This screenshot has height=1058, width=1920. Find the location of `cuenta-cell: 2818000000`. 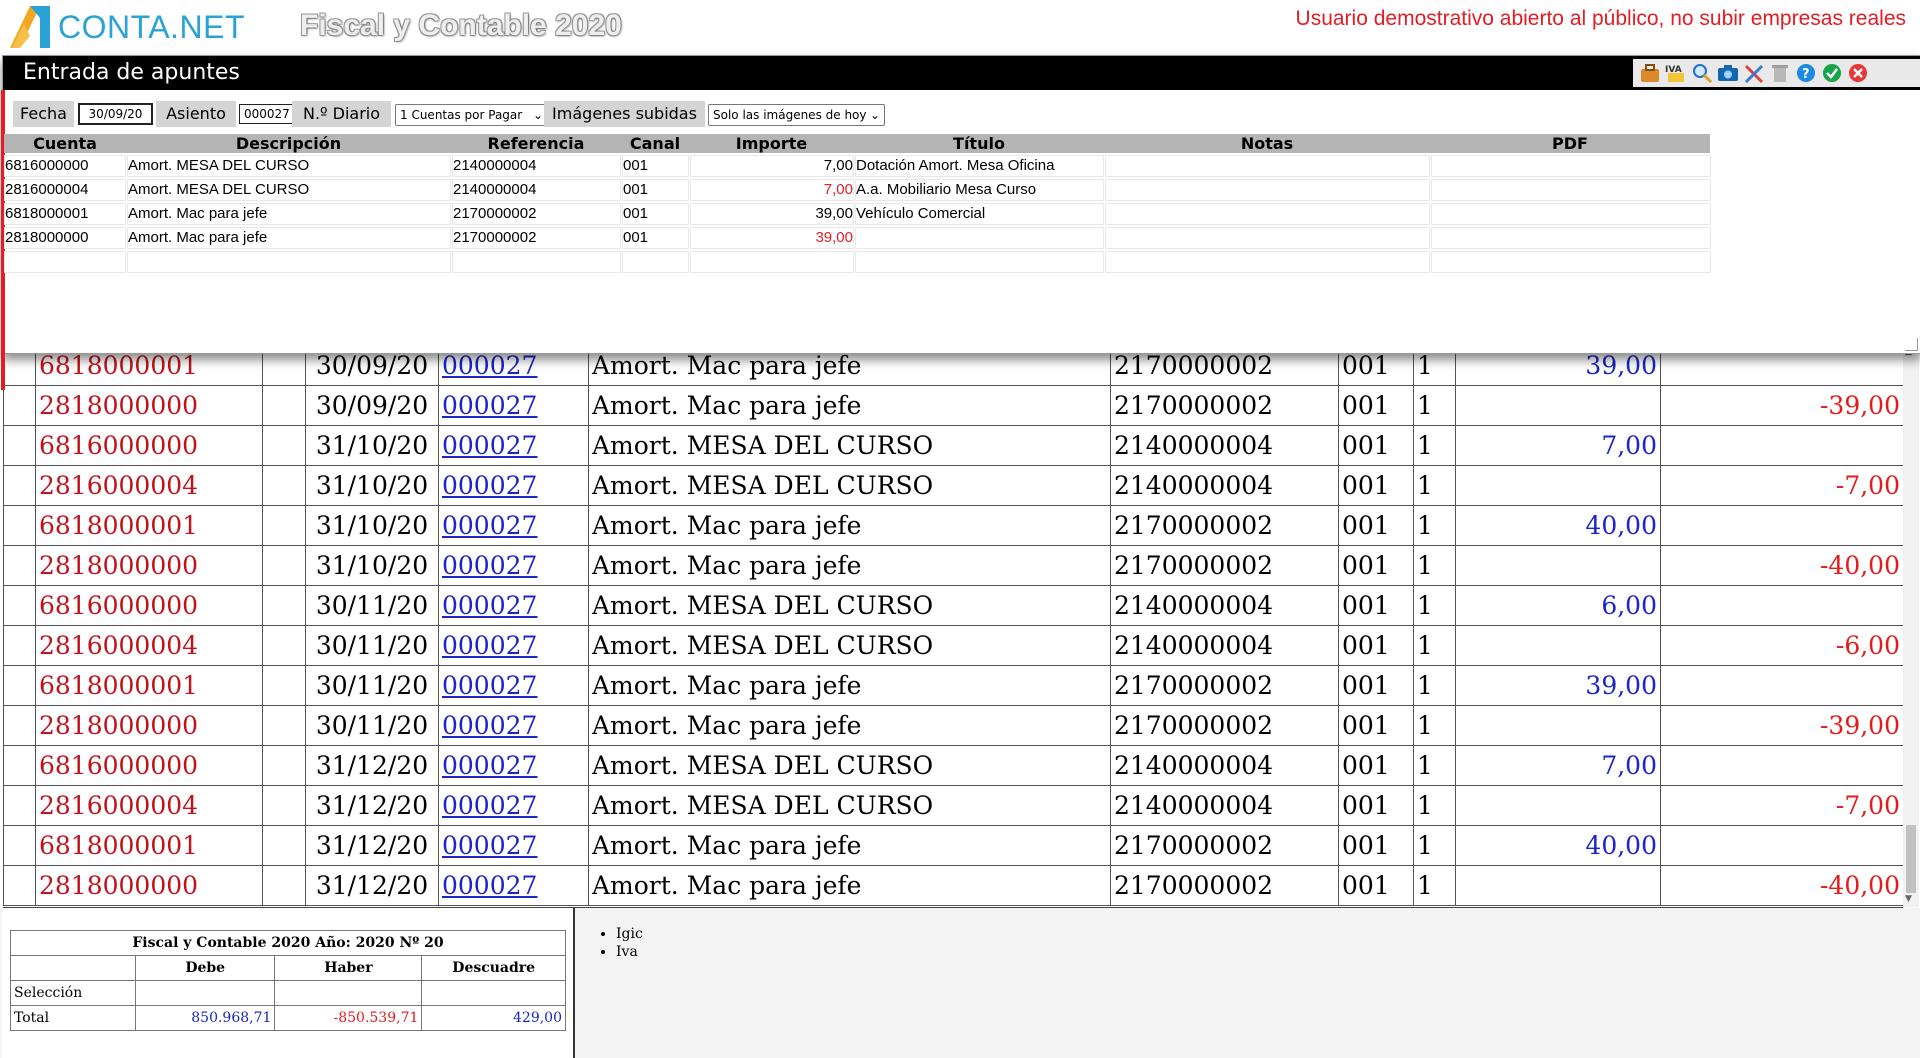

cuenta-cell: 2818000000 is located at coordinates (65, 238).